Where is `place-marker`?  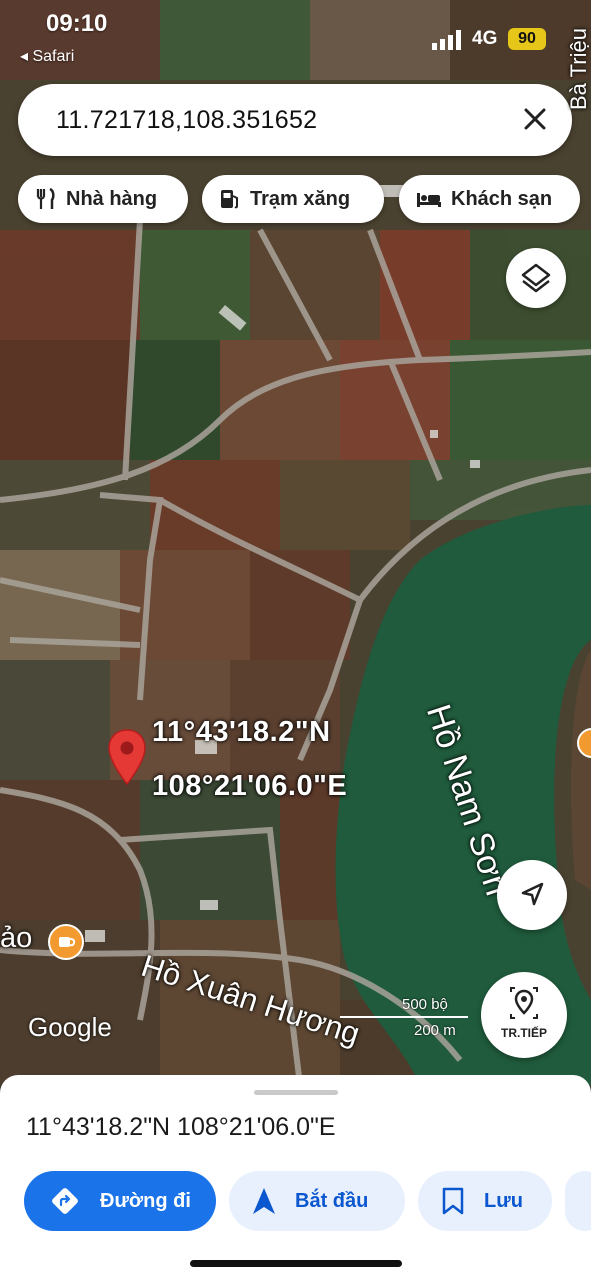
place-marker is located at coordinates (66, 942).